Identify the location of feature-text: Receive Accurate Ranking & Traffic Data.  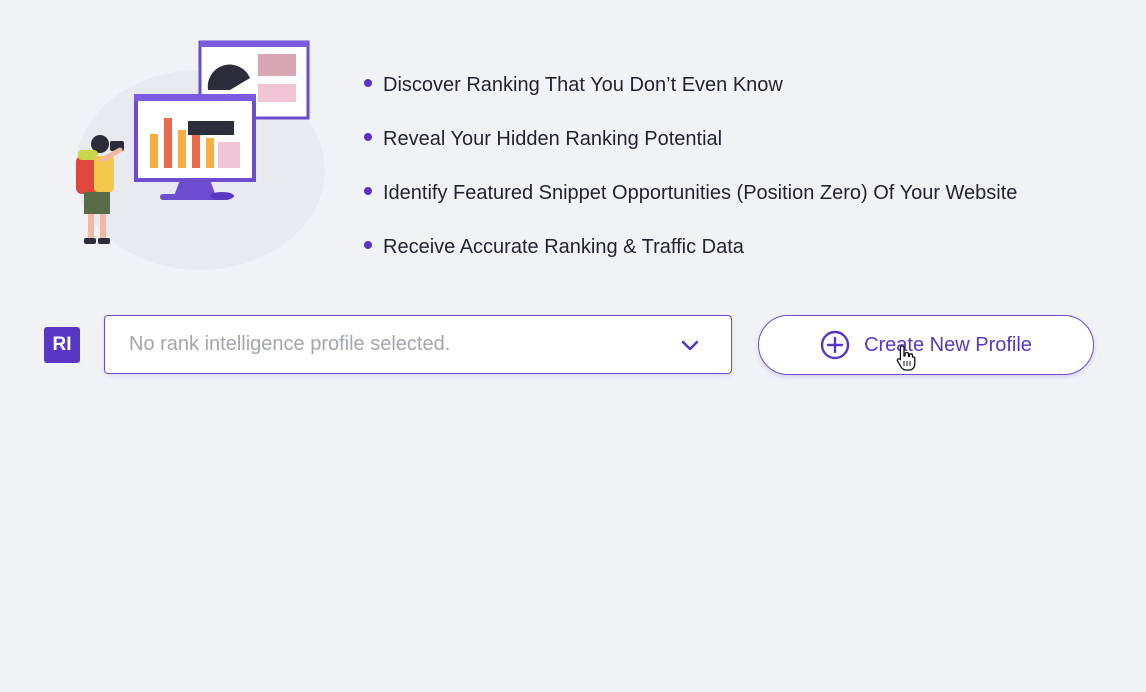
(563, 246).